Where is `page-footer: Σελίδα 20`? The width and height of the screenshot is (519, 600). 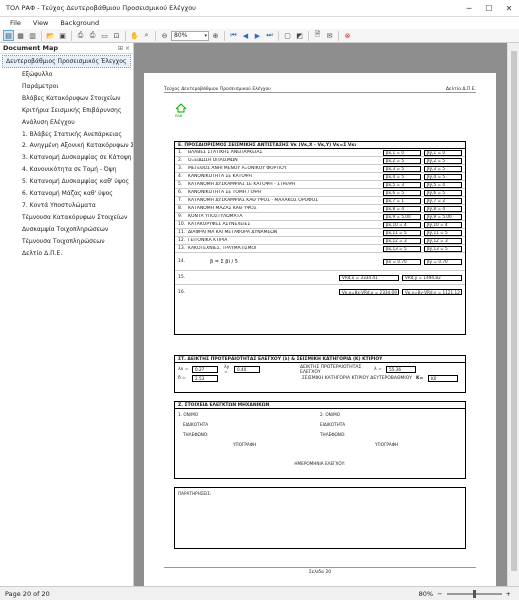 page-footer: Σελίδα 20 is located at coordinates (320, 571).